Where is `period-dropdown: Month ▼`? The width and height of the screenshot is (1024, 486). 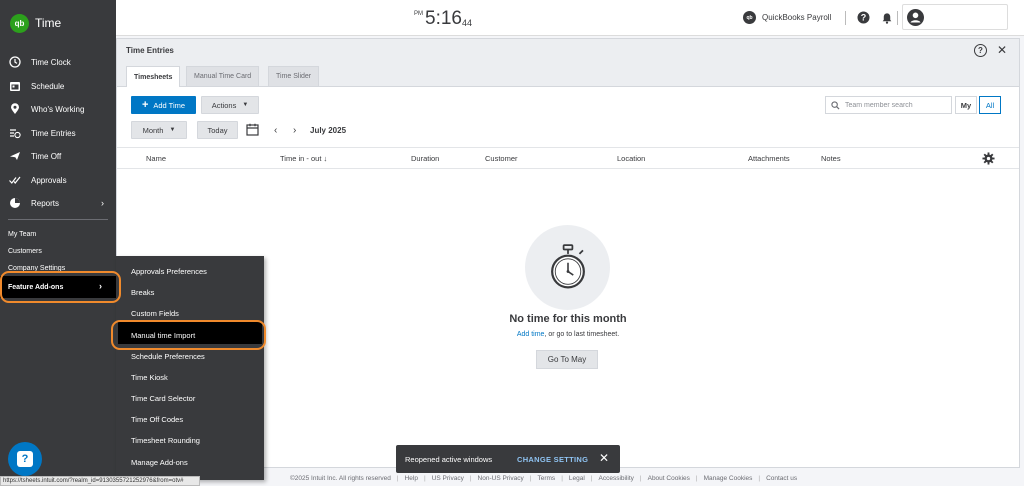
period-dropdown: Month ▼ is located at coordinates (159, 130).